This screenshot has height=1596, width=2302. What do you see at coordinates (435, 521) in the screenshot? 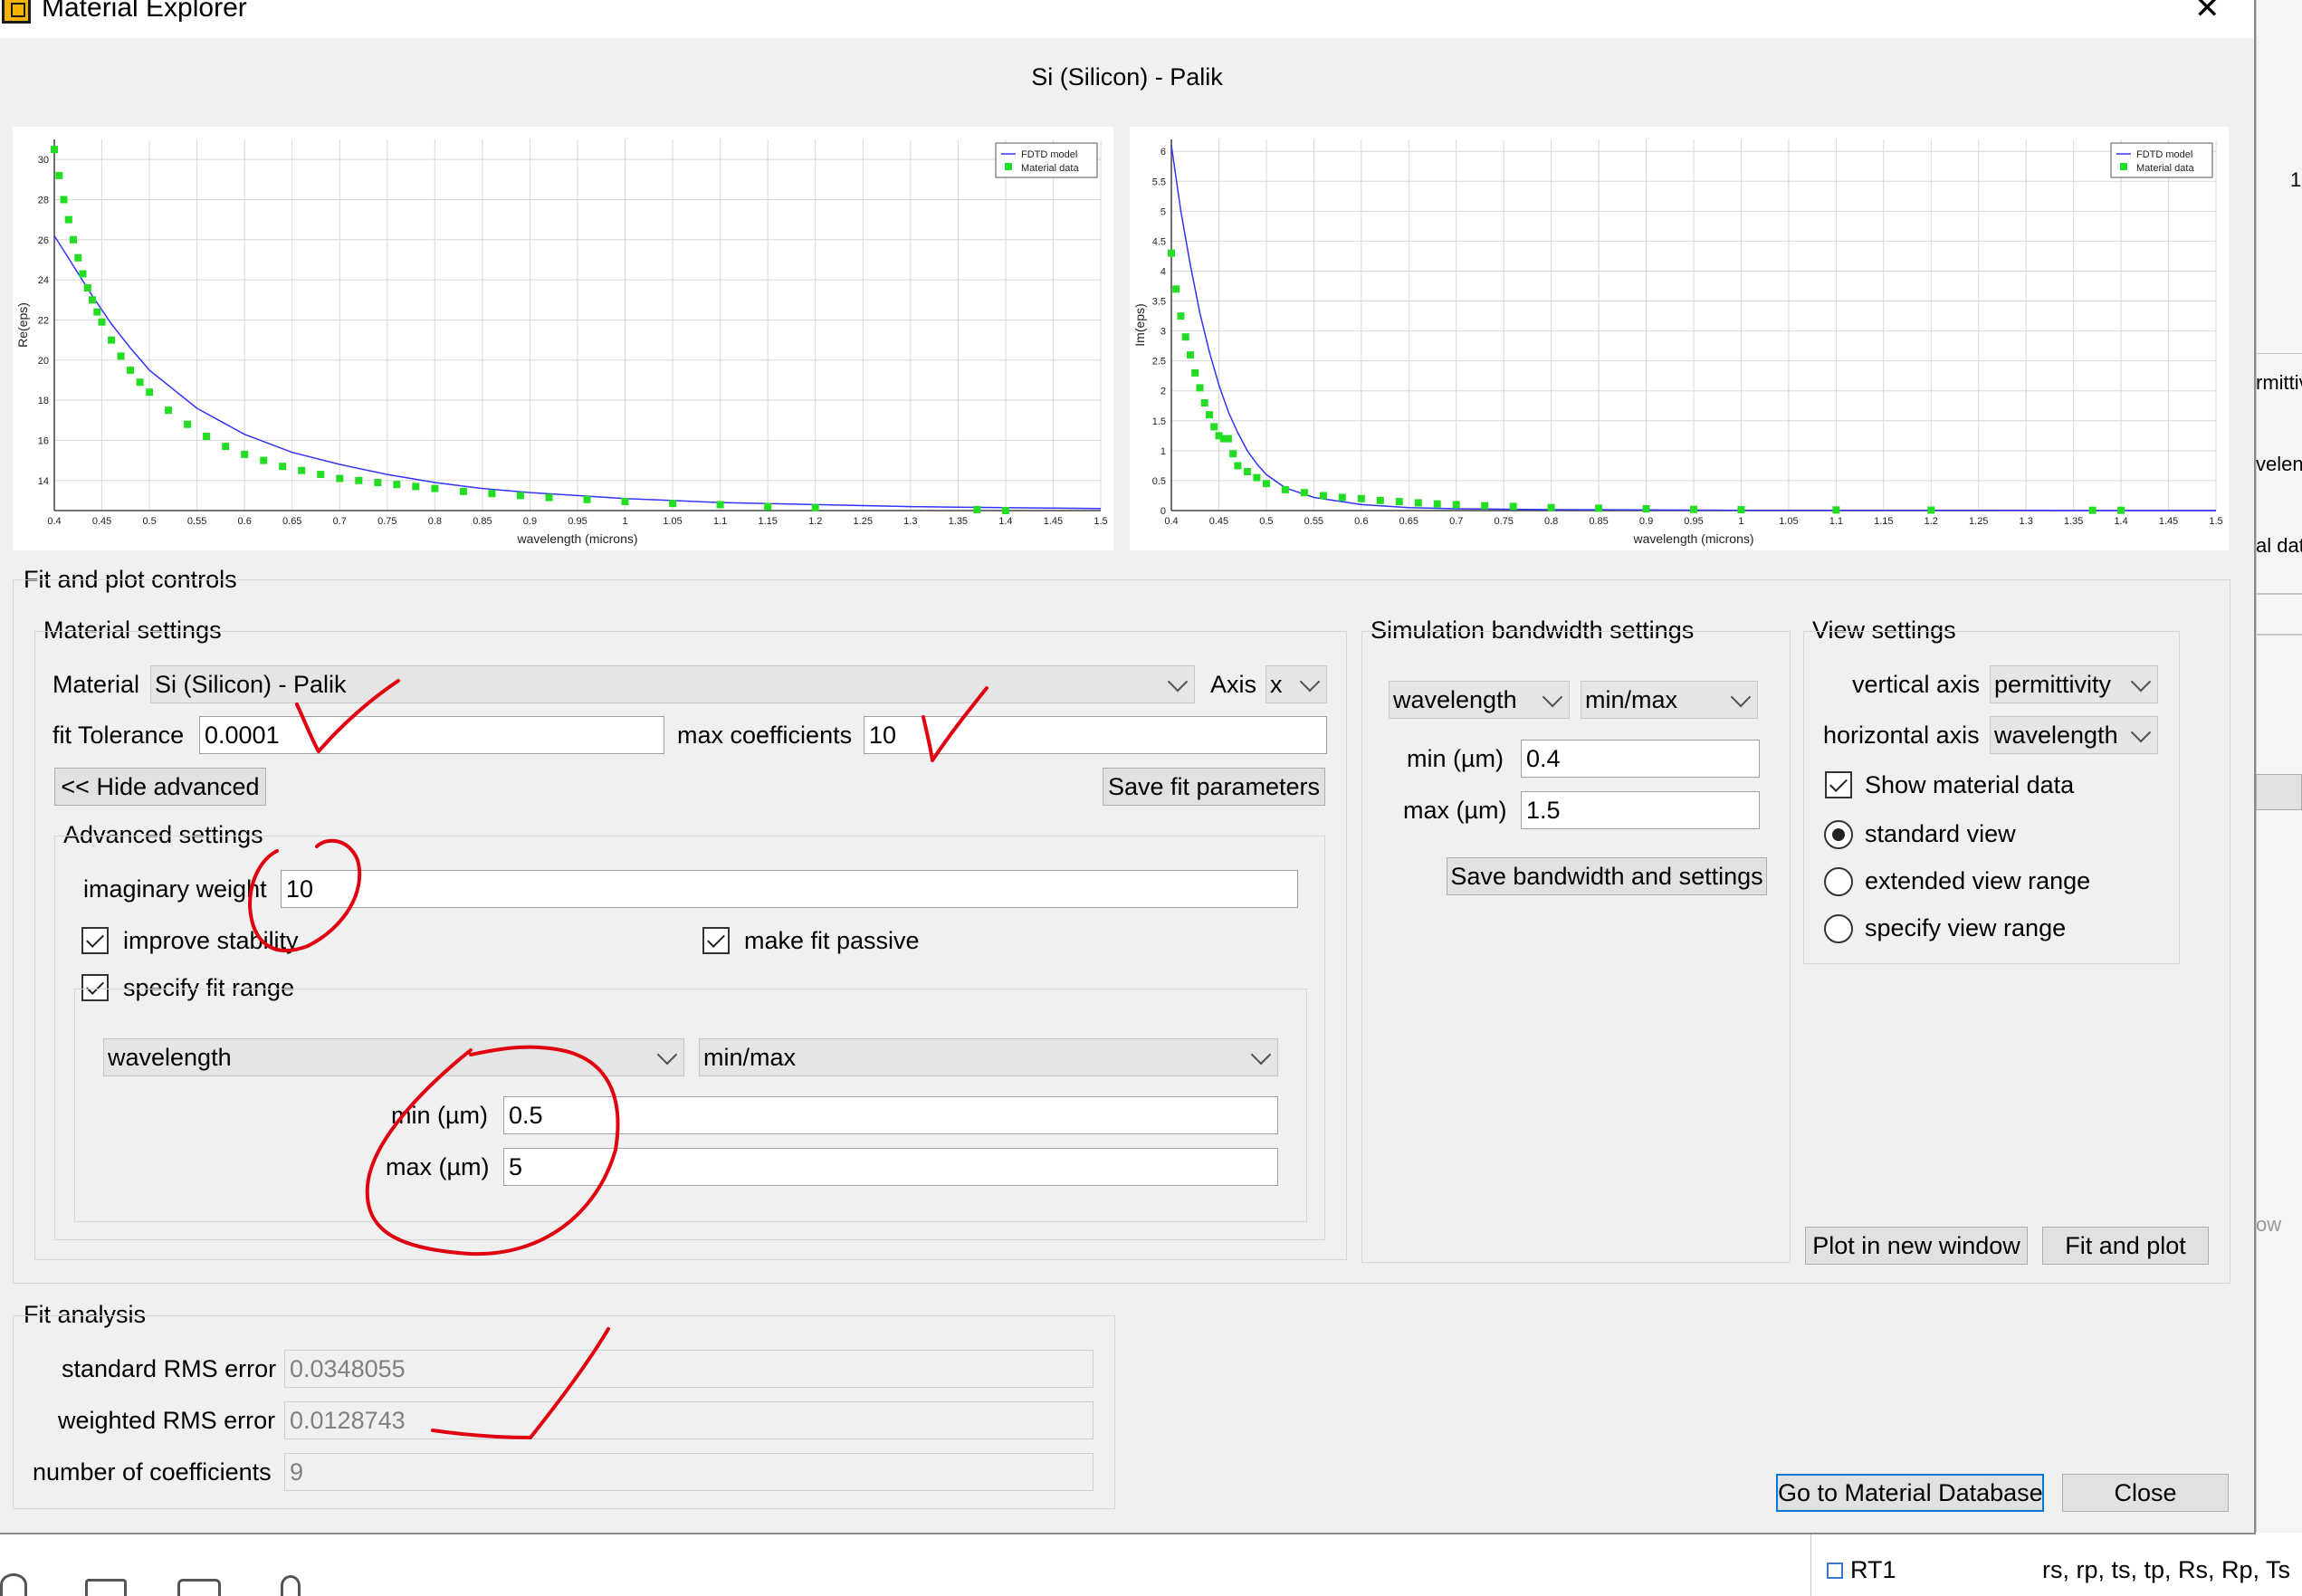
I see `x-tick-label: 0.8` at bounding box center [435, 521].